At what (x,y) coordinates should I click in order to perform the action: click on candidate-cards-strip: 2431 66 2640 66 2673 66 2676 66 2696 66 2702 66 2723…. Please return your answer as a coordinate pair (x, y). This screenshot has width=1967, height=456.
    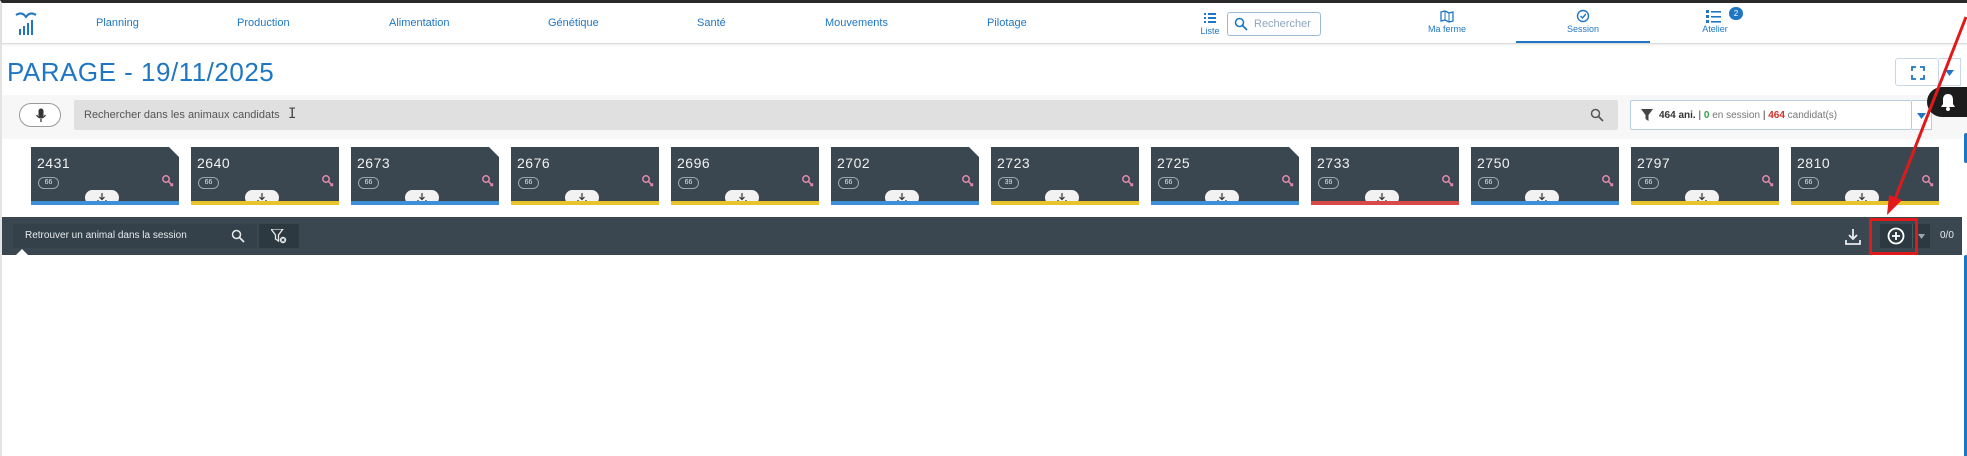
    Looking at the image, I should click on (982, 174).